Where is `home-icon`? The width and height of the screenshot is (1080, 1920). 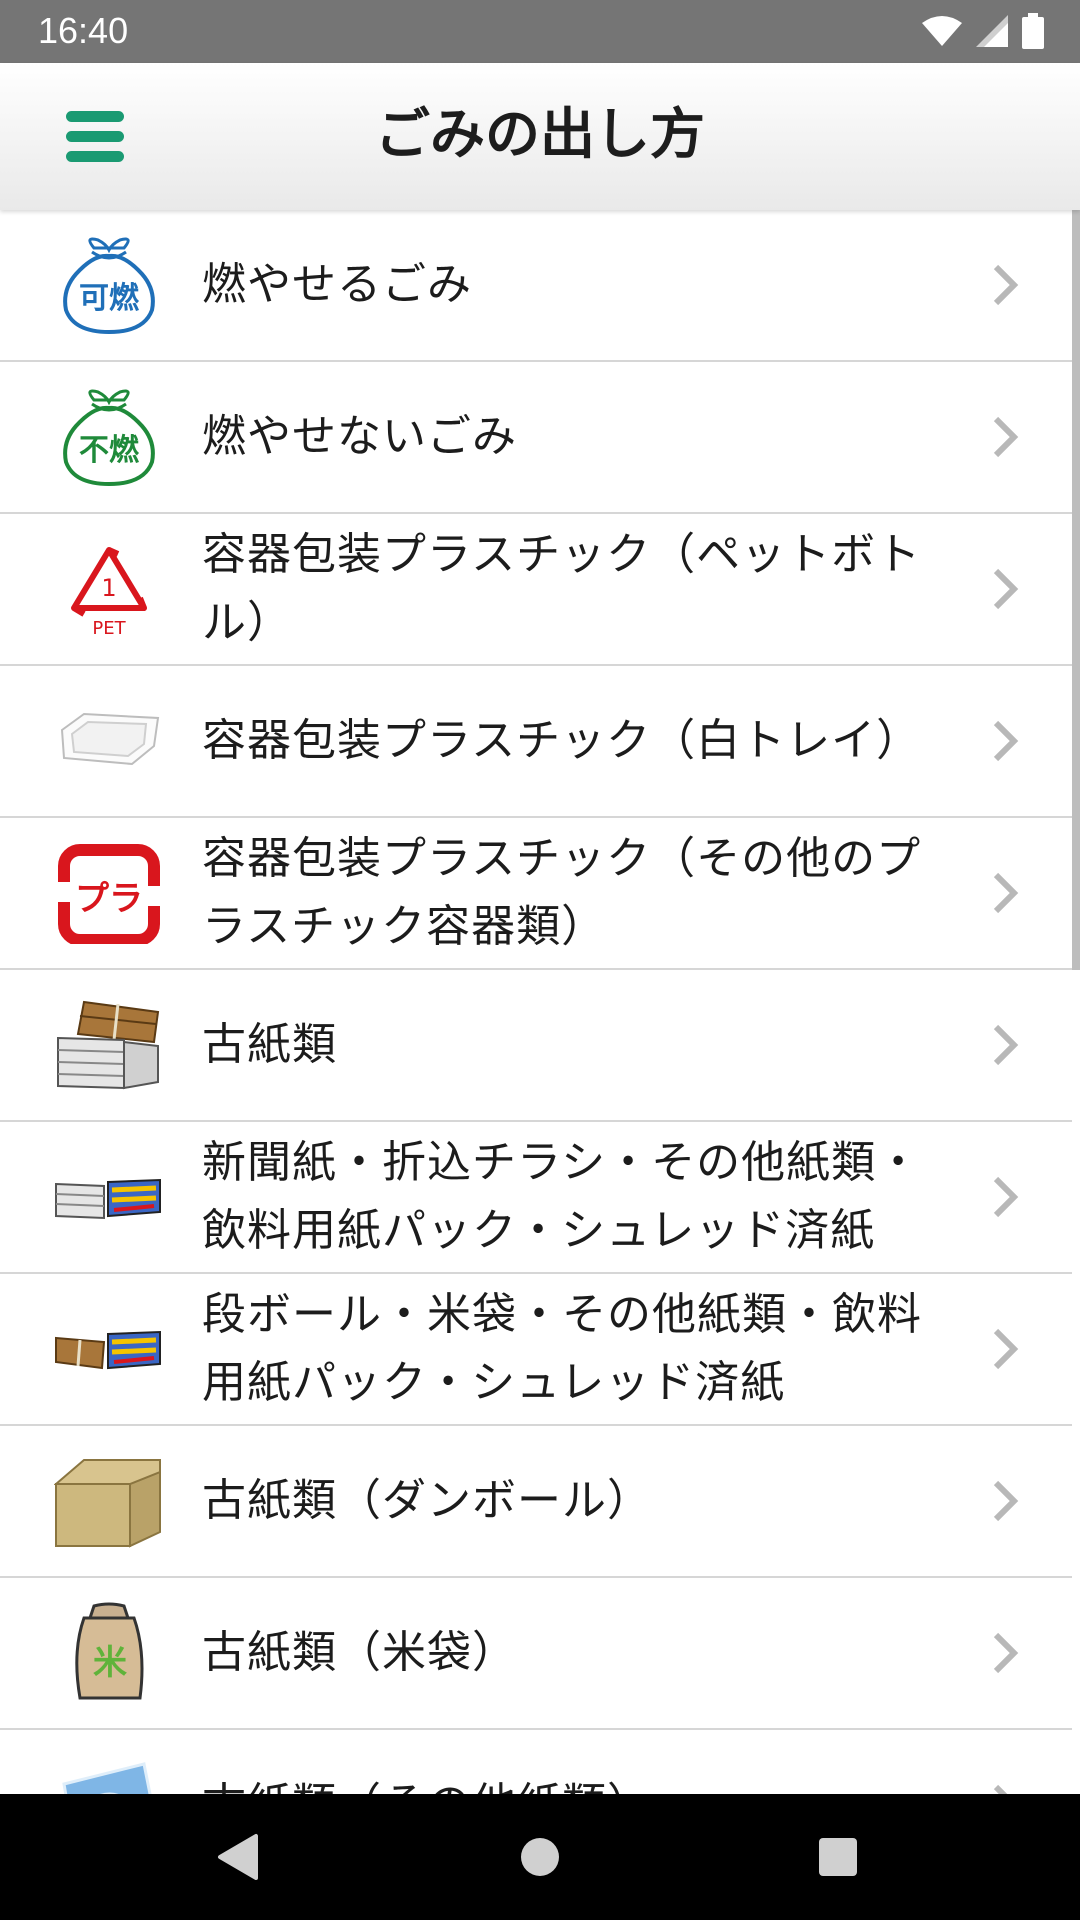
home-icon is located at coordinates (540, 1857).